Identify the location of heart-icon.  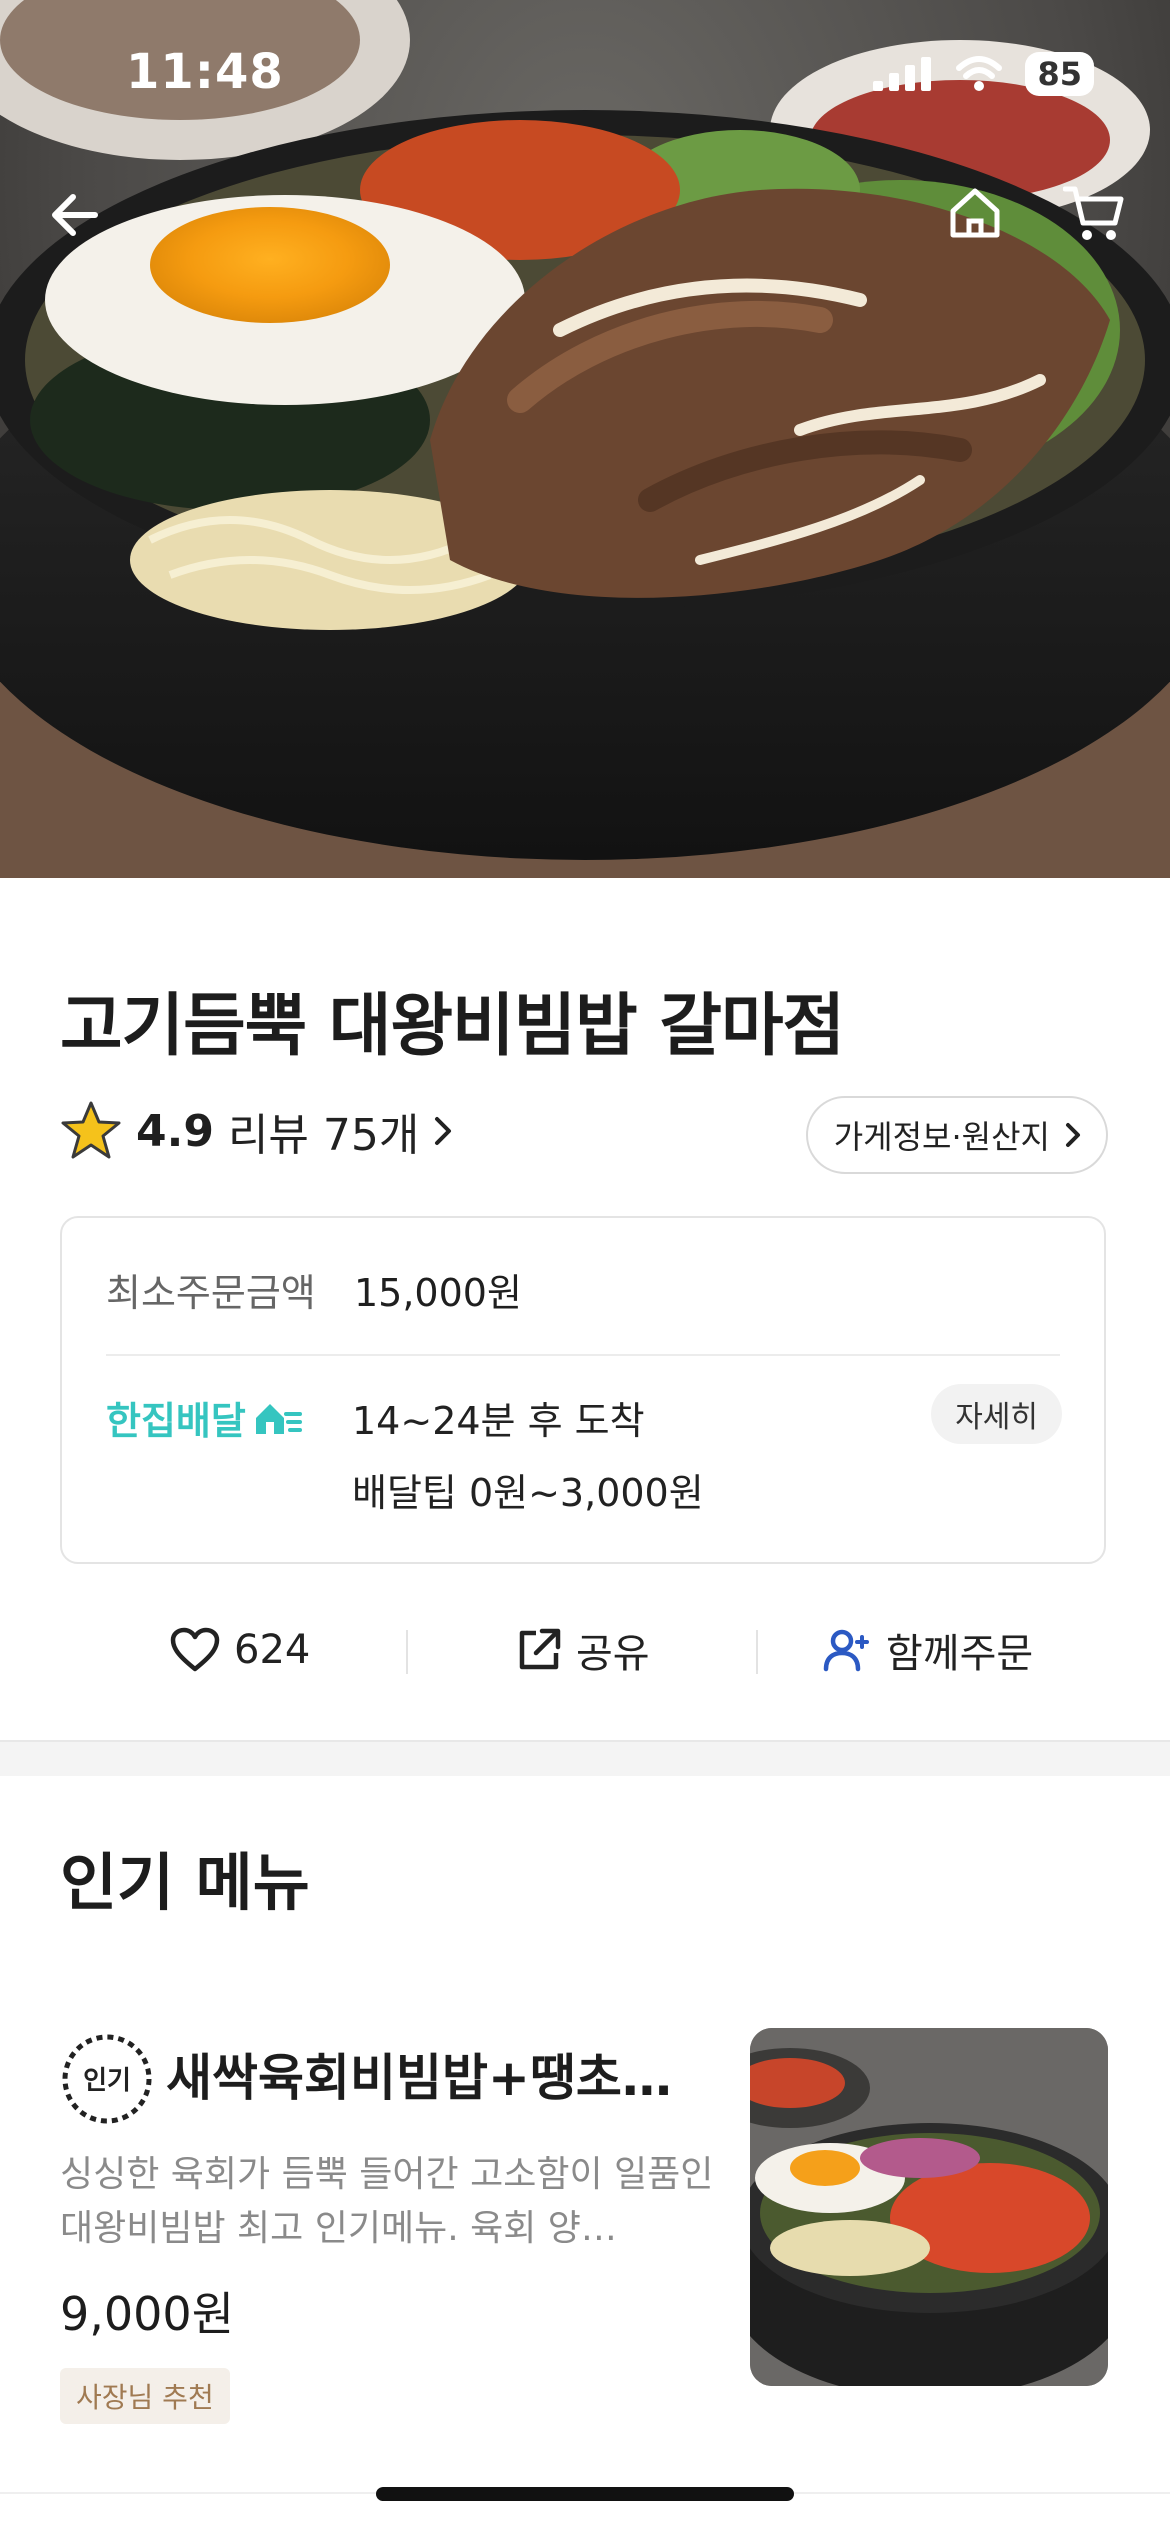
(195, 1649).